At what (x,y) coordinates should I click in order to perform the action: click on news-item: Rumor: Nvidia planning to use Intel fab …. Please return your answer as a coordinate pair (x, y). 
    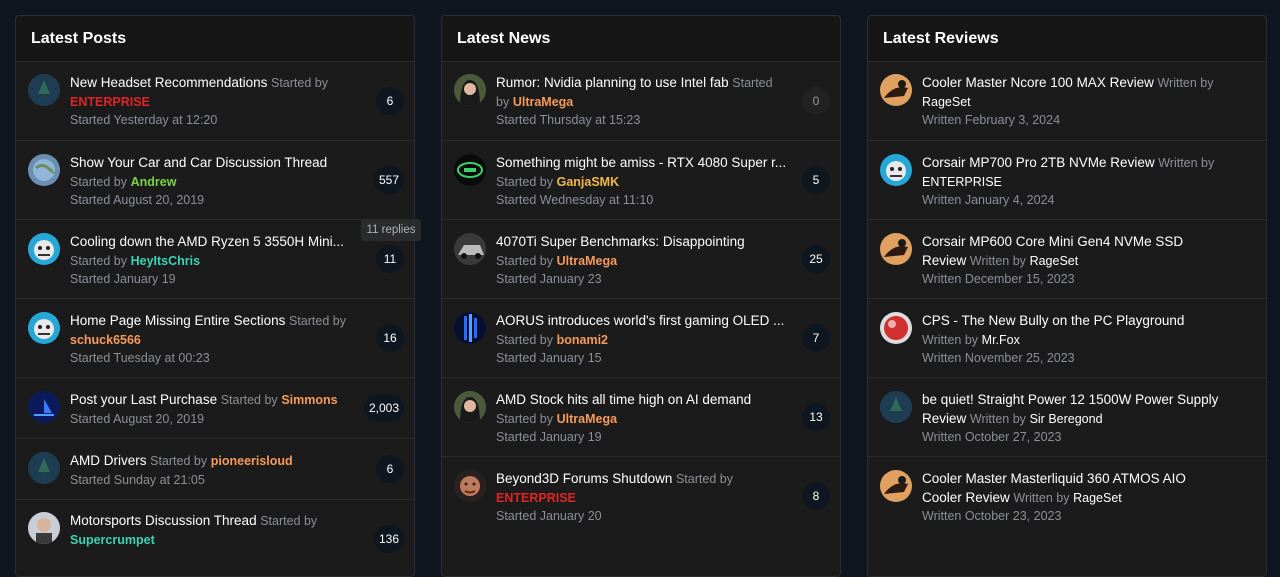
    Looking at the image, I should click on (641, 101).